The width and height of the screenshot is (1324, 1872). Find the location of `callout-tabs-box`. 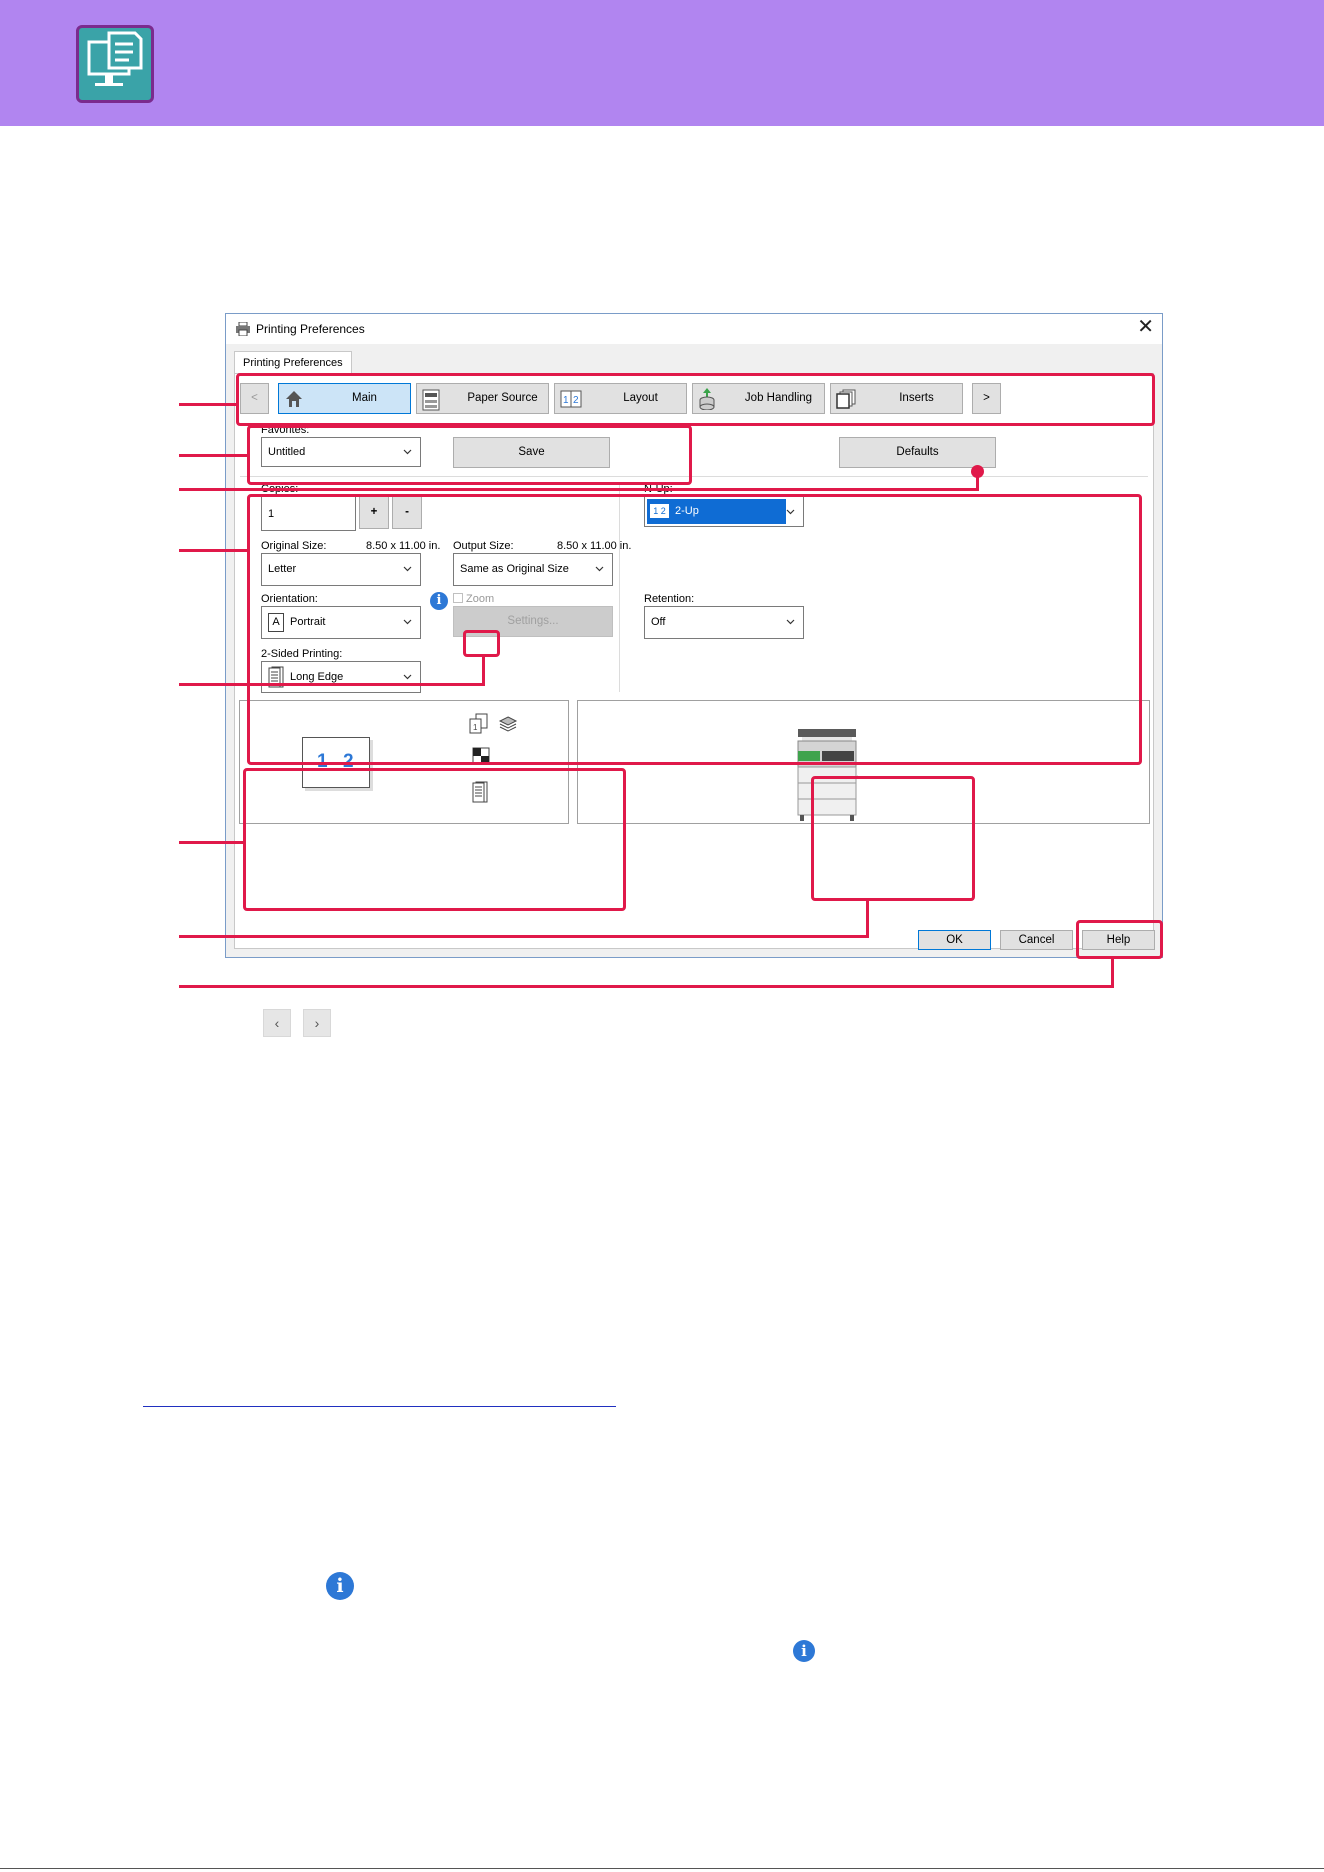

callout-tabs-box is located at coordinates (695, 399).